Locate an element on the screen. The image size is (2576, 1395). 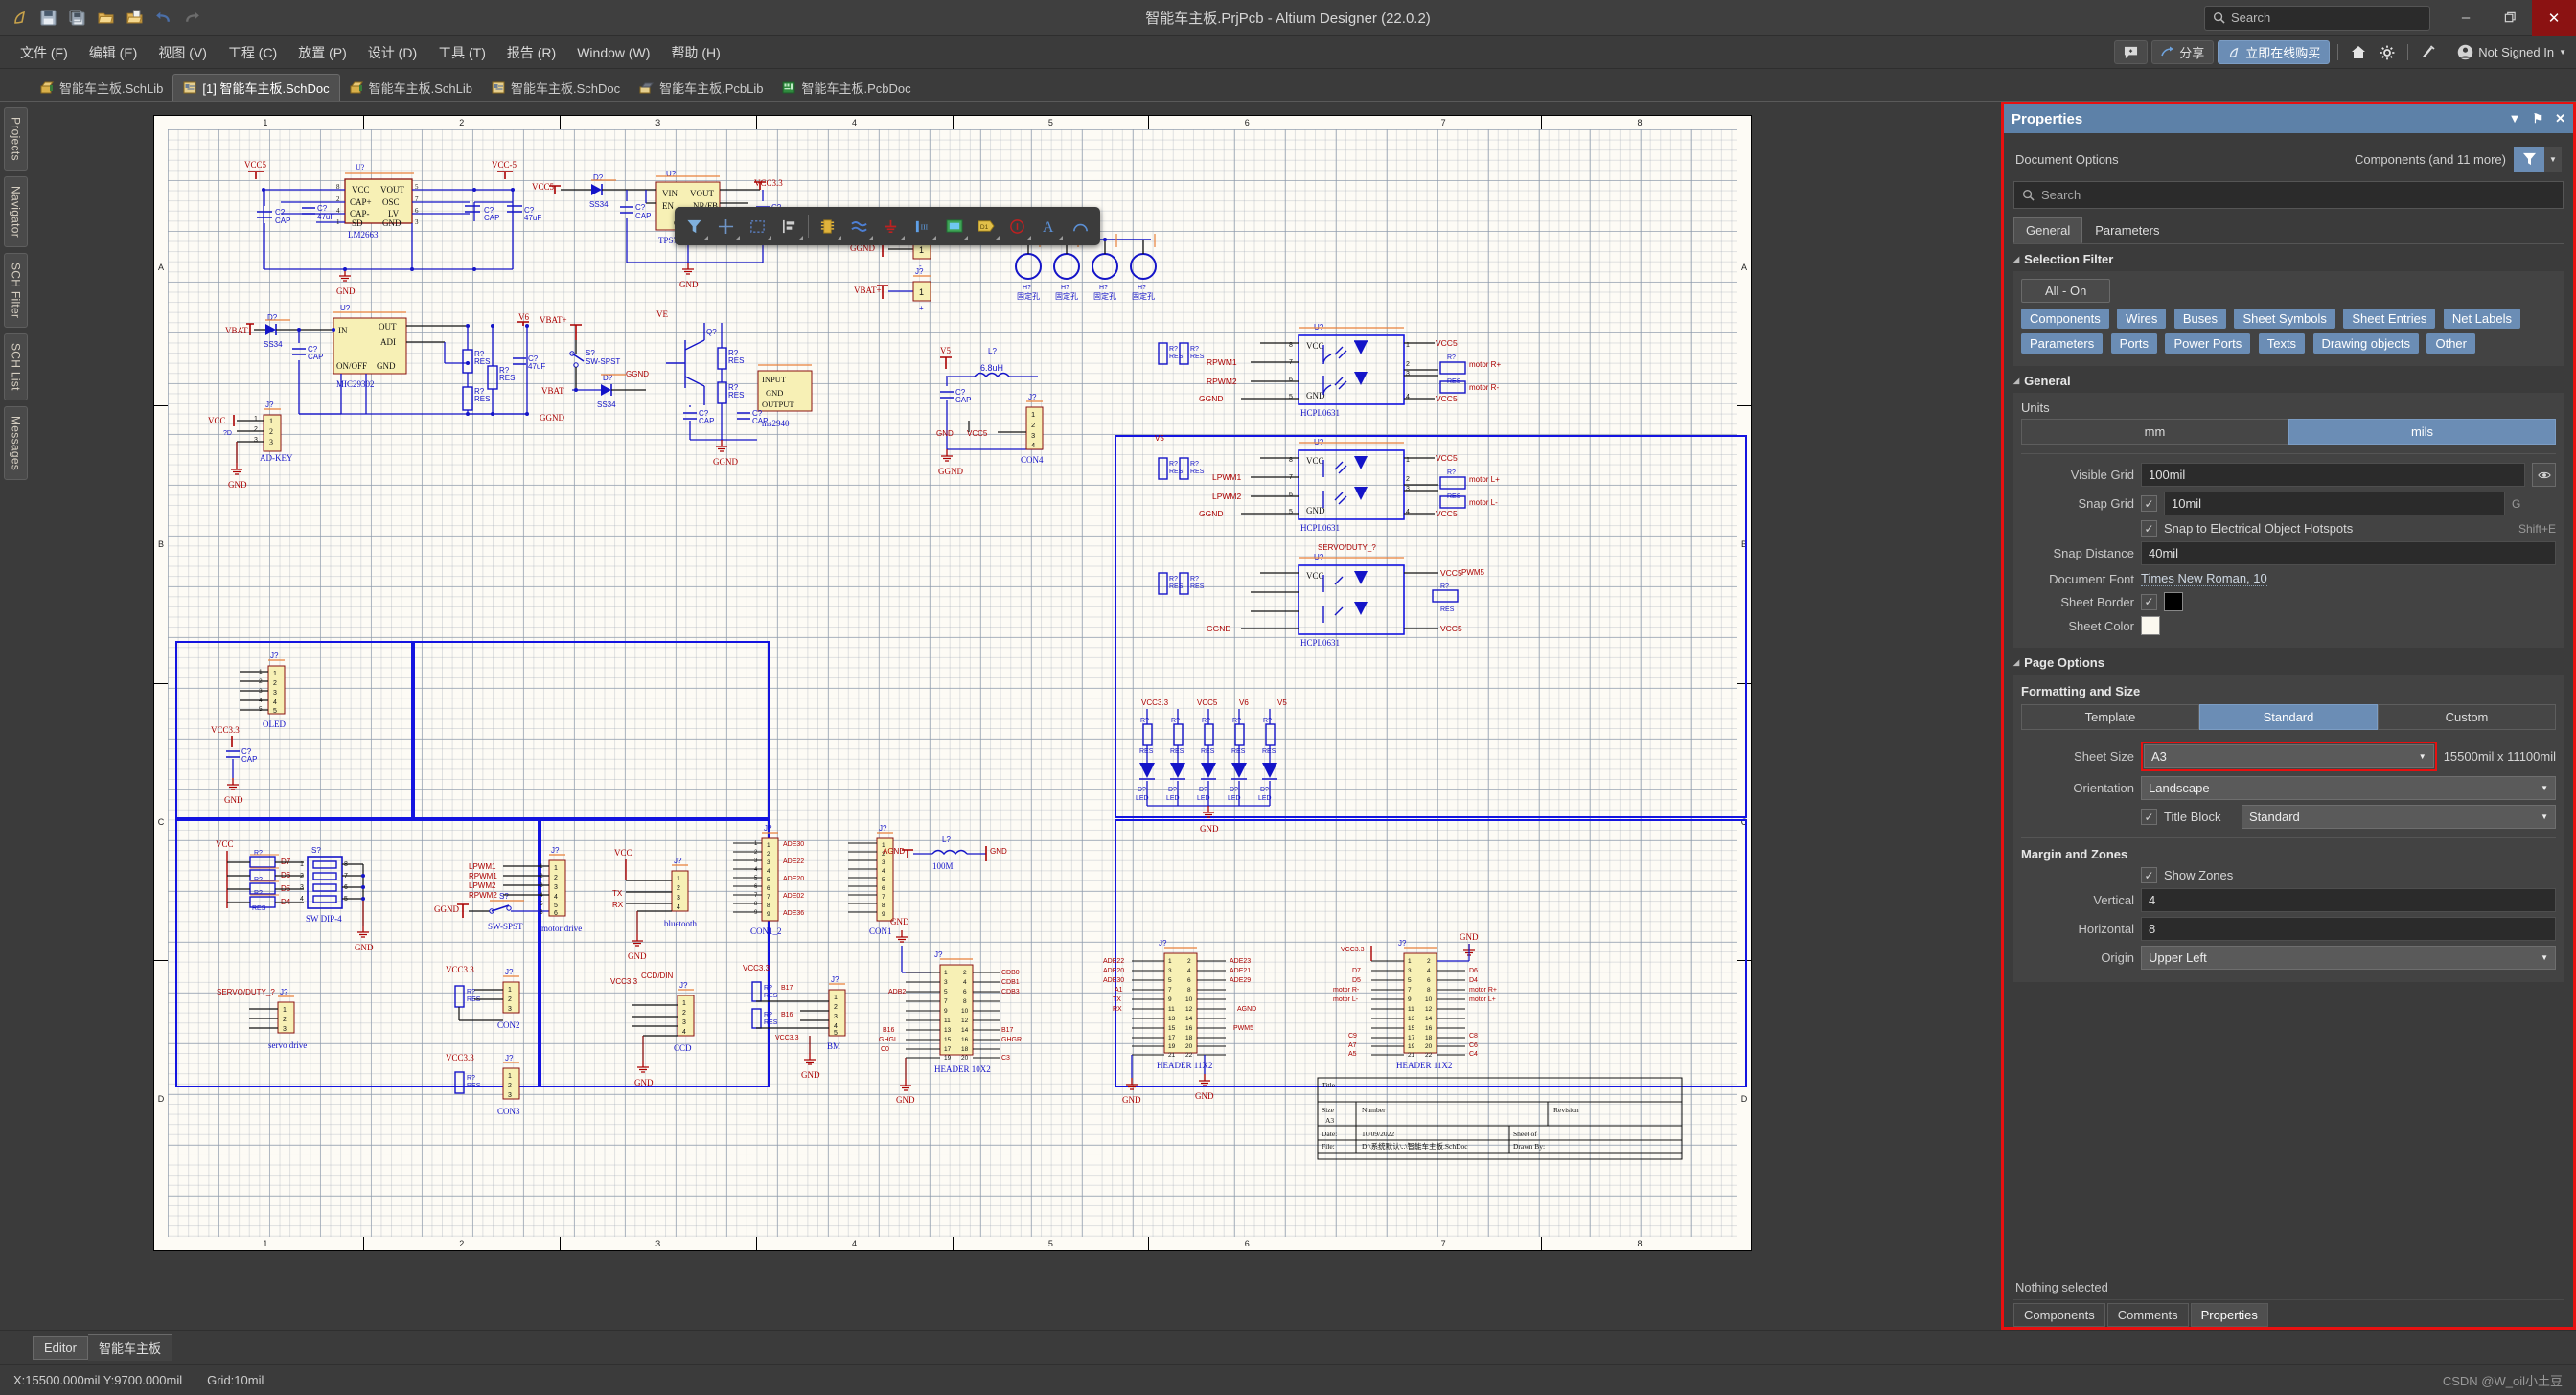
selection-filter-icon is located at coordinates (694, 226).